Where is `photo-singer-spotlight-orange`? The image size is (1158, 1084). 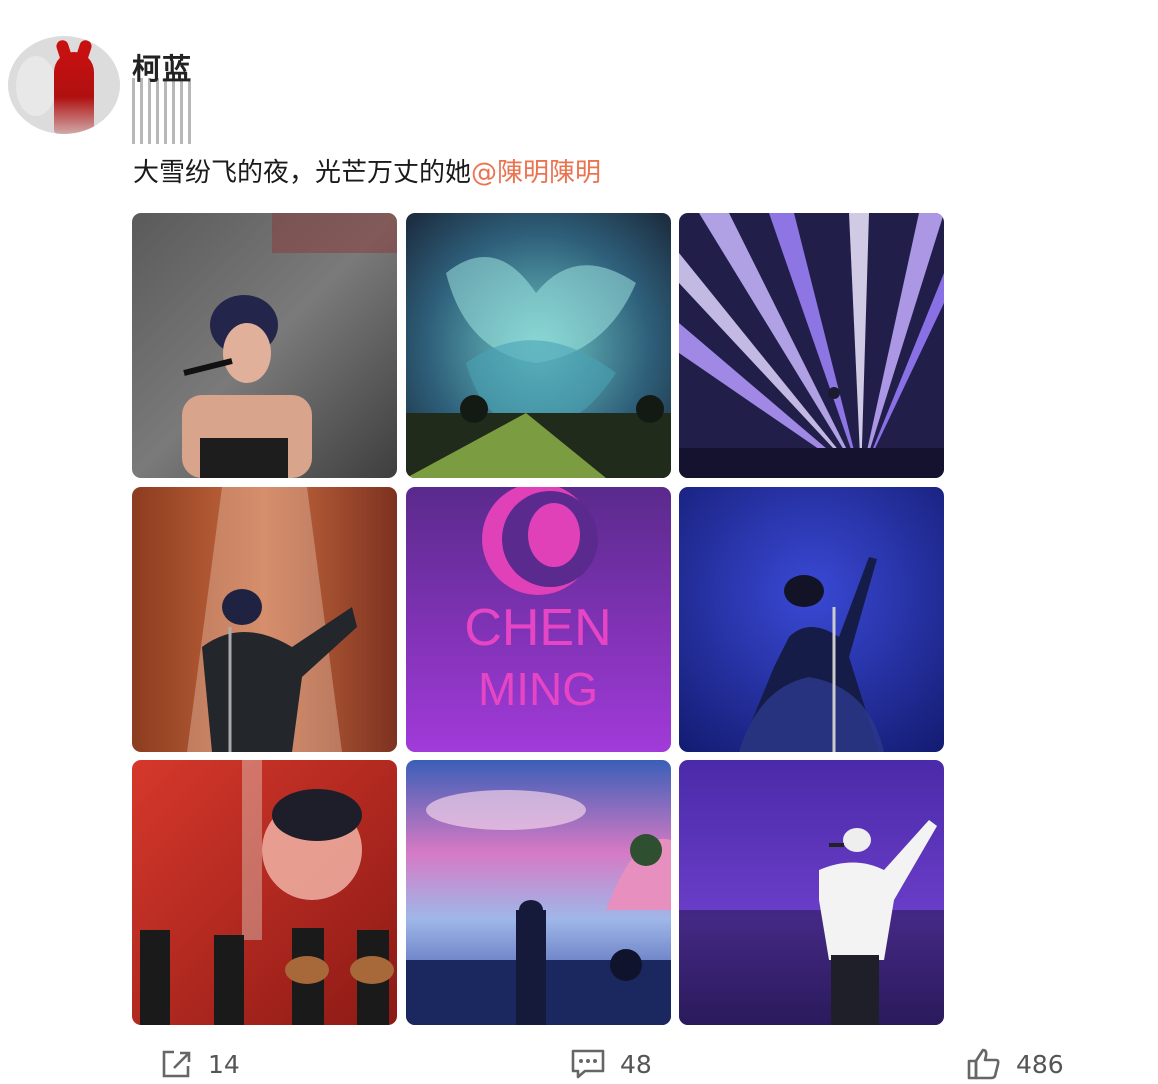 photo-singer-spotlight-orange is located at coordinates (264, 619).